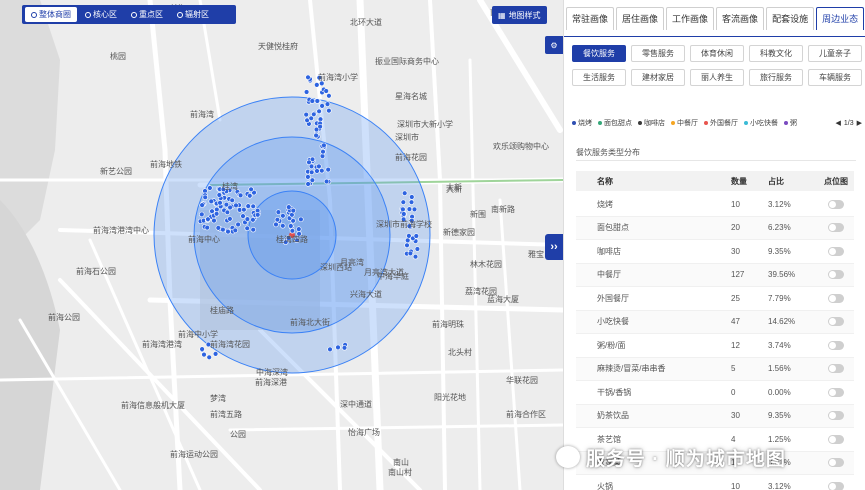  I want to click on category-button-3: 科教文化, so click(776, 53).